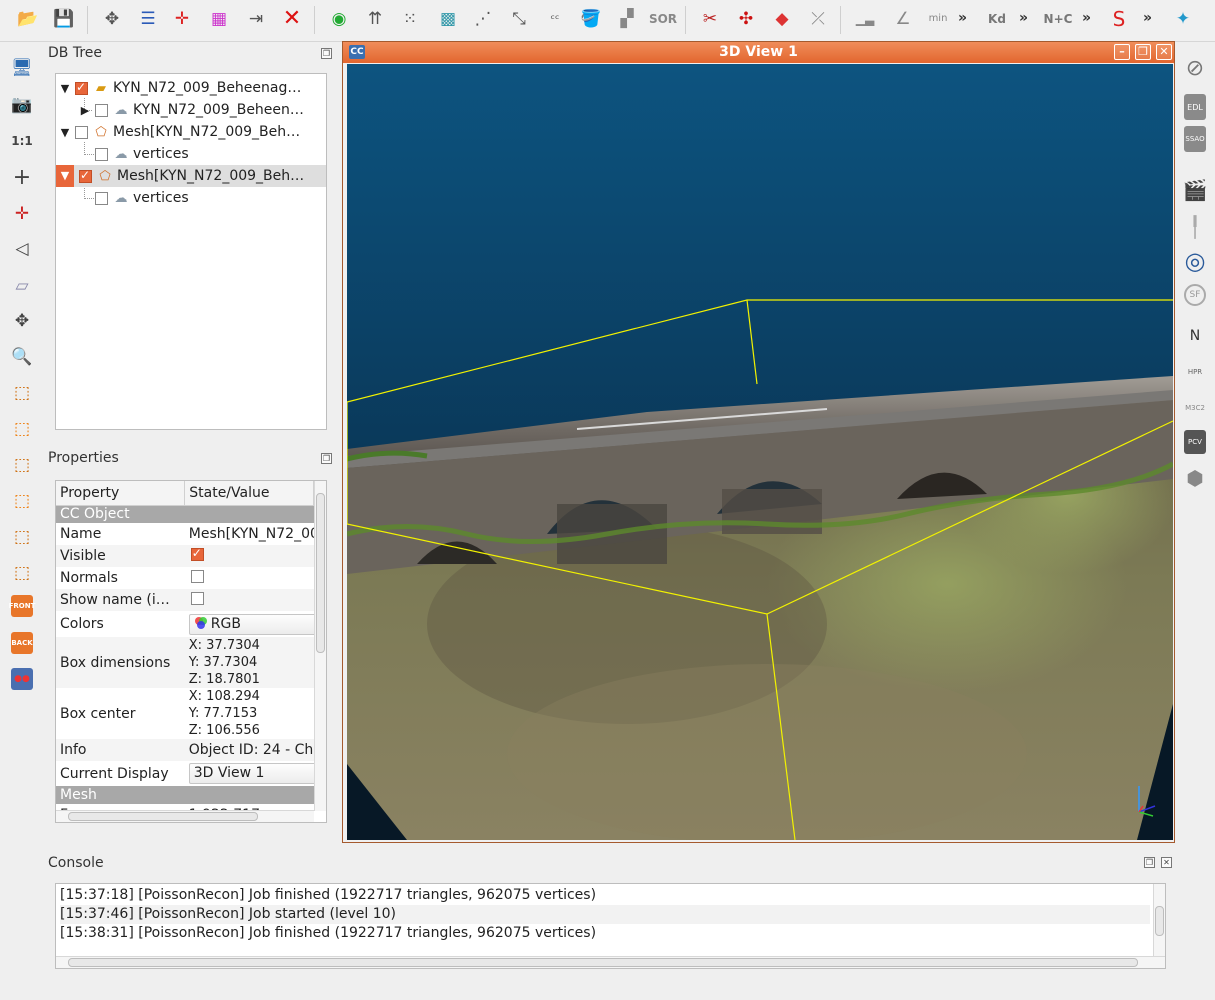 The width and height of the screenshot is (1215, 1000). What do you see at coordinates (251, 624) in the screenshot?
I see `colors-combo: RGB` at bounding box center [251, 624].